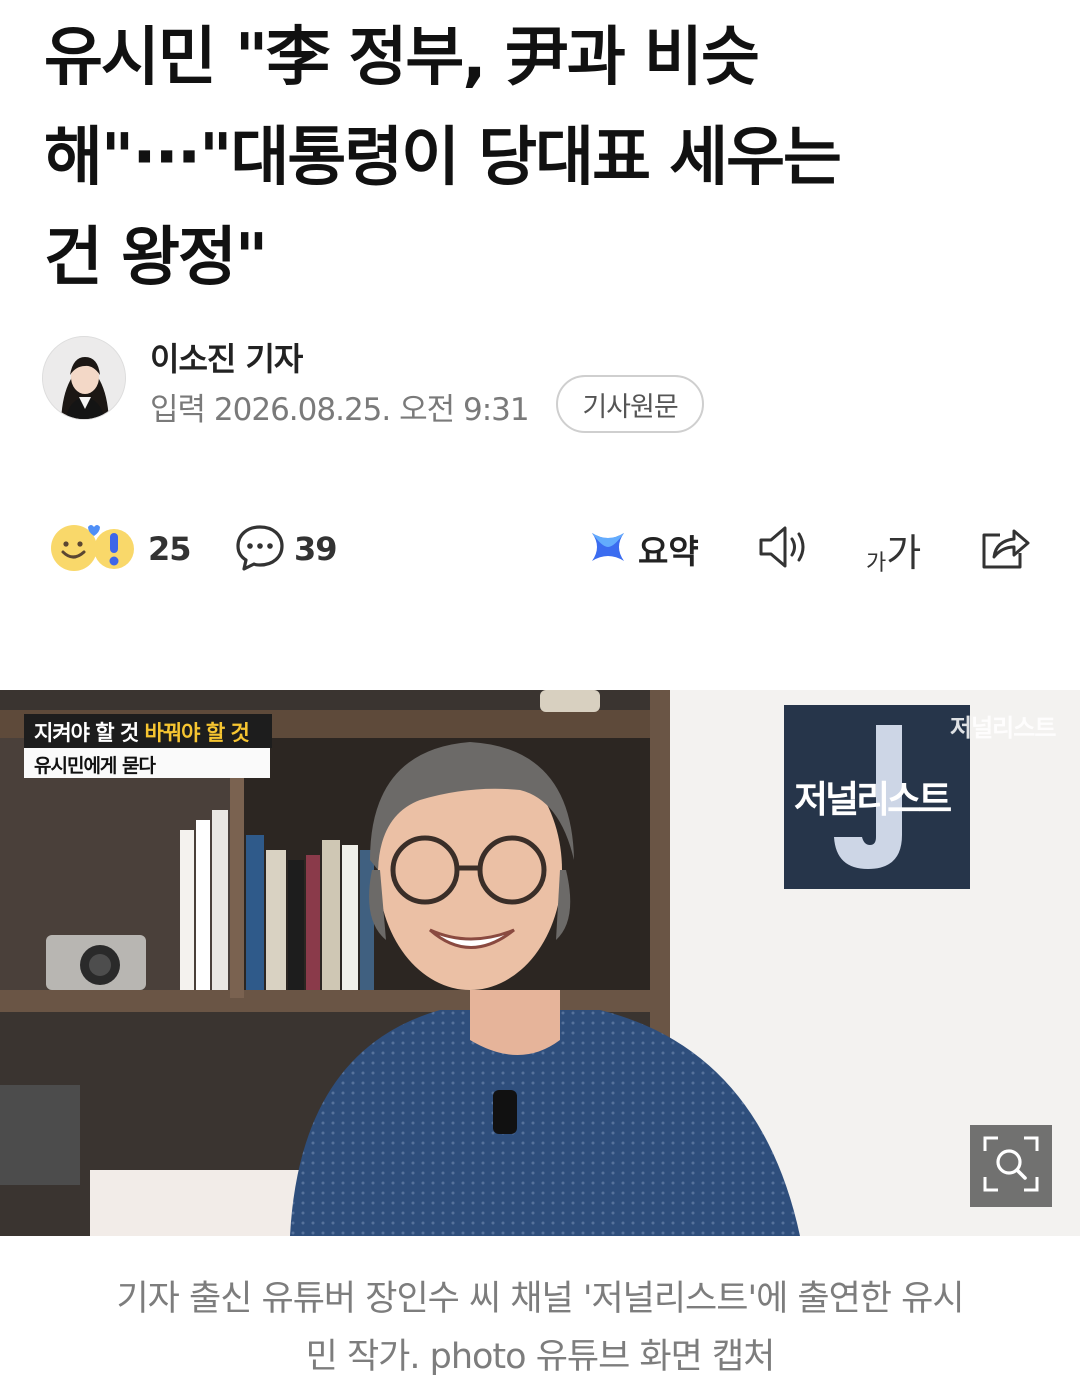  Describe the element at coordinates (540, 1357) in the screenshot. I see `caption-line-2: 민 작가. photo 유튜브 화면 캡처` at that location.